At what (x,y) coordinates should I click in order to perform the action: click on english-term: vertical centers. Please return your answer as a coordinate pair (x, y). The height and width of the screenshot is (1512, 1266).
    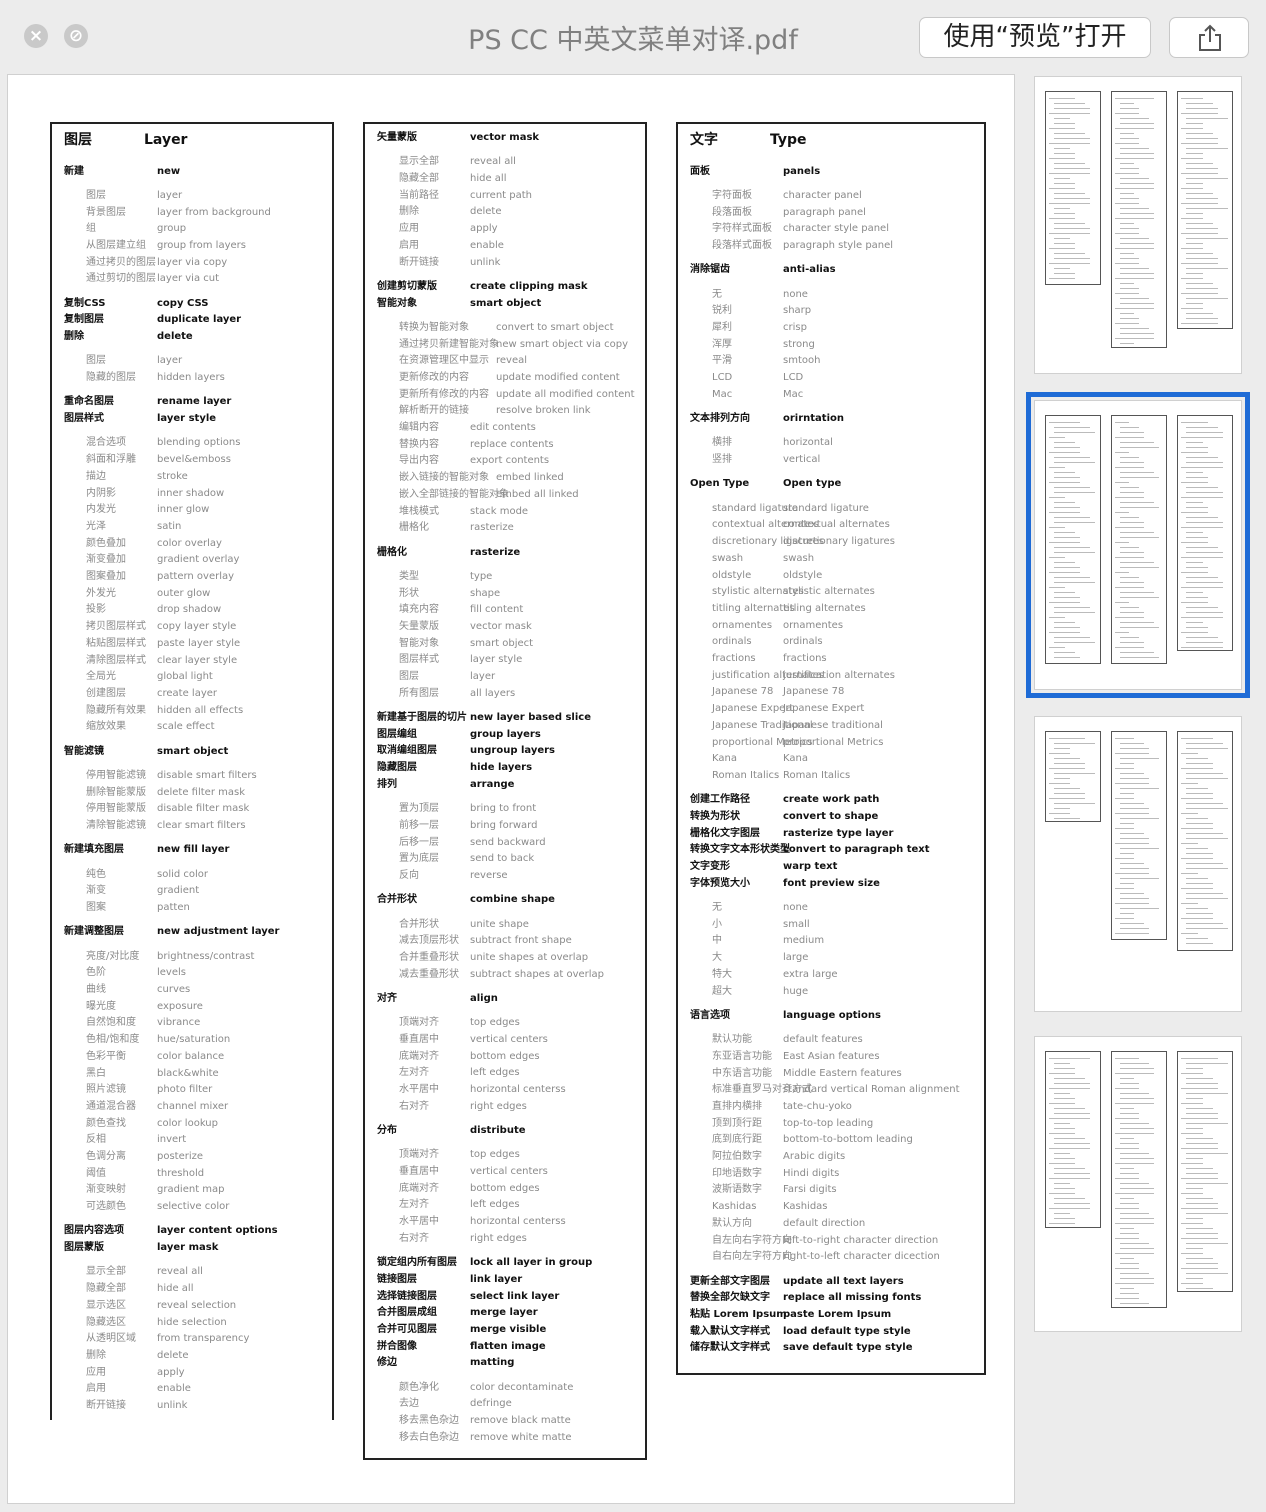
    Looking at the image, I should click on (509, 1171).